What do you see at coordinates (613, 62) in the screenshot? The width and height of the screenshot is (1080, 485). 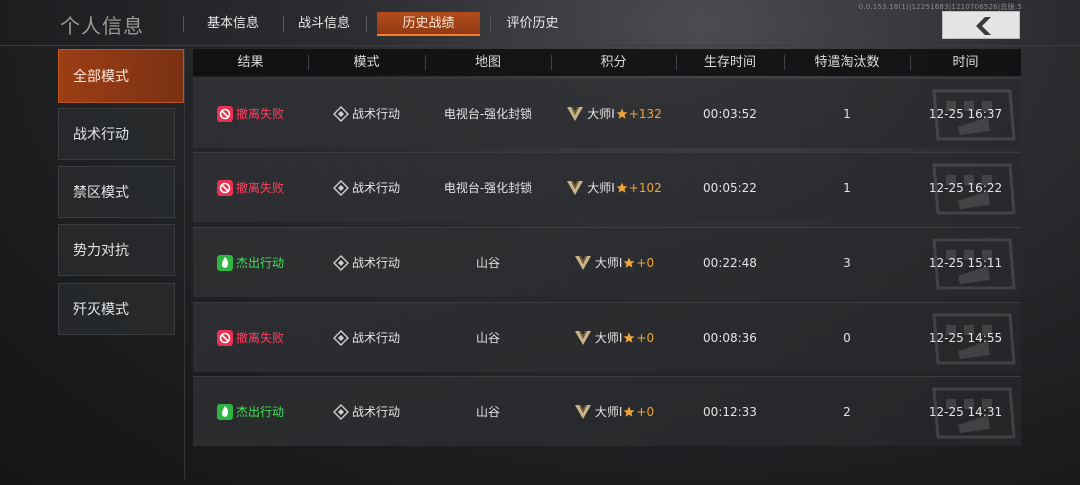 I see `column-header-points: 积分` at bounding box center [613, 62].